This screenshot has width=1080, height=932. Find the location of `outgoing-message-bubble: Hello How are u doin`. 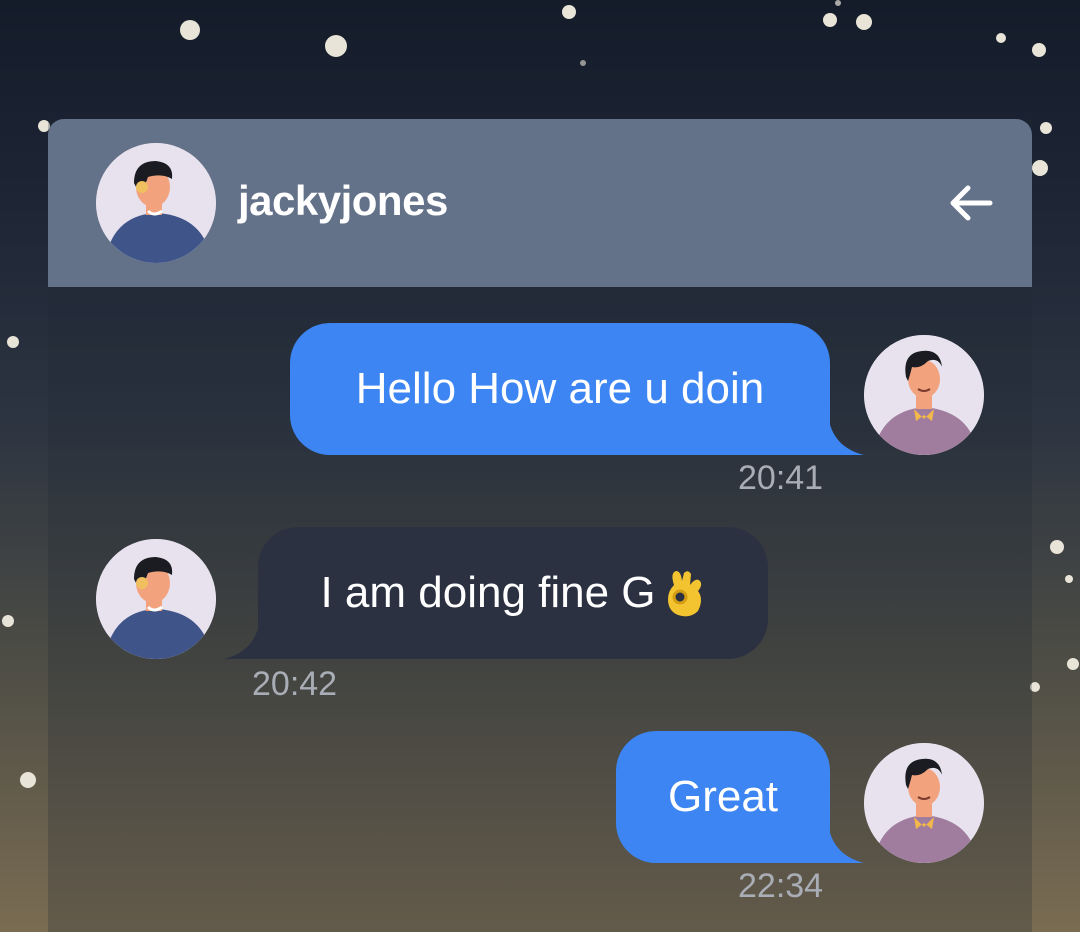

outgoing-message-bubble: Hello How are u doin is located at coordinates (560, 389).